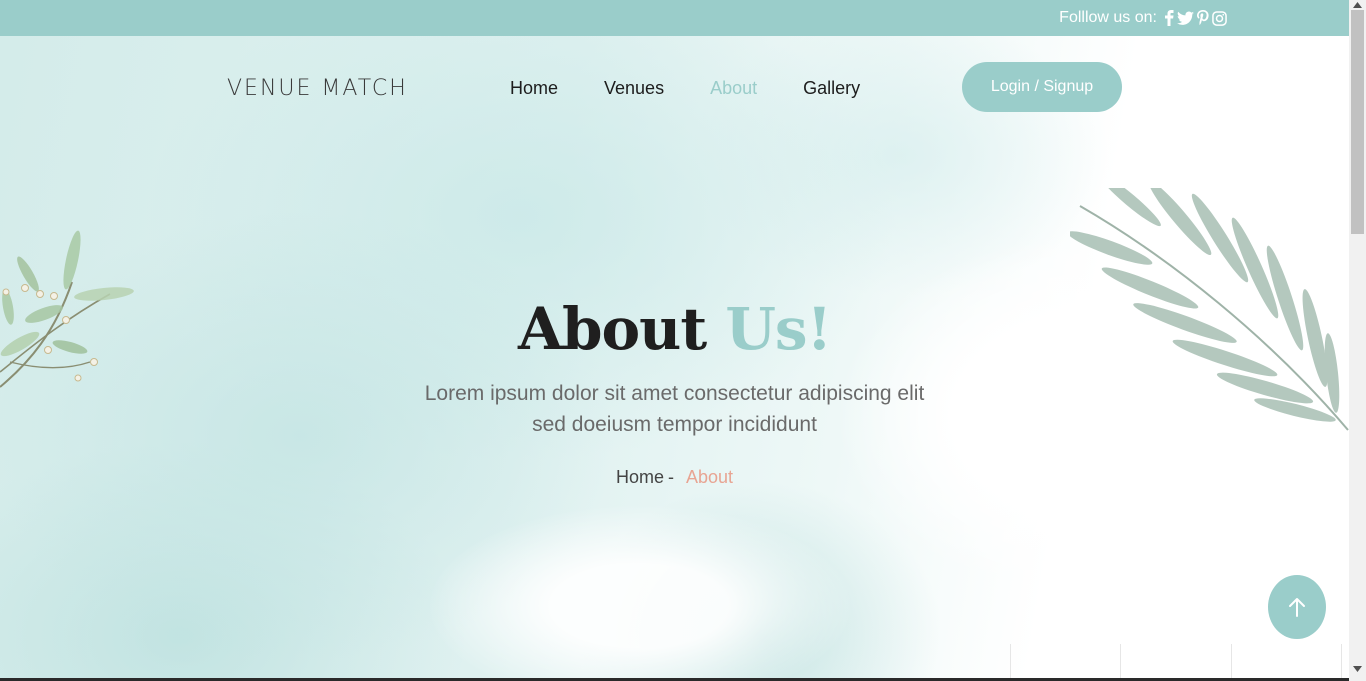  What do you see at coordinates (1357, 669) in the screenshot?
I see `scroll-down-arrow-icon` at bounding box center [1357, 669].